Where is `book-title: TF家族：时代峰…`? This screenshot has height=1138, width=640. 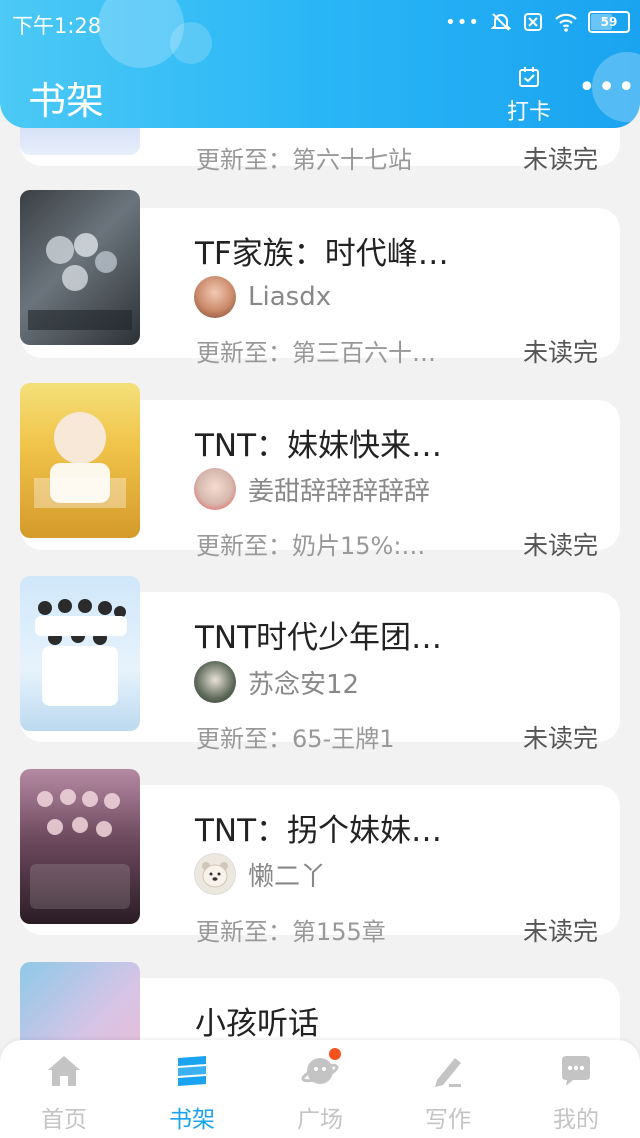 book-title: TF家族：时代峰… is located at coordinates (322, 254).